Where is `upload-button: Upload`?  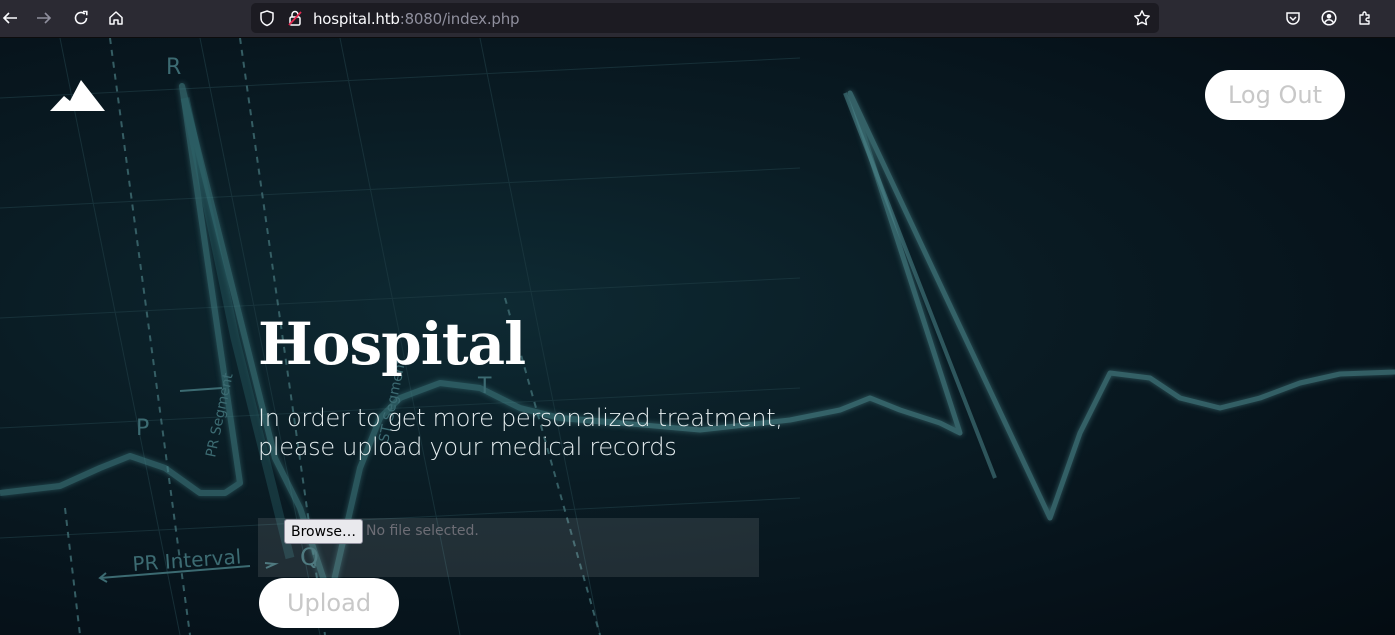 upload-button: Upload is located at coordinates (329, 603).